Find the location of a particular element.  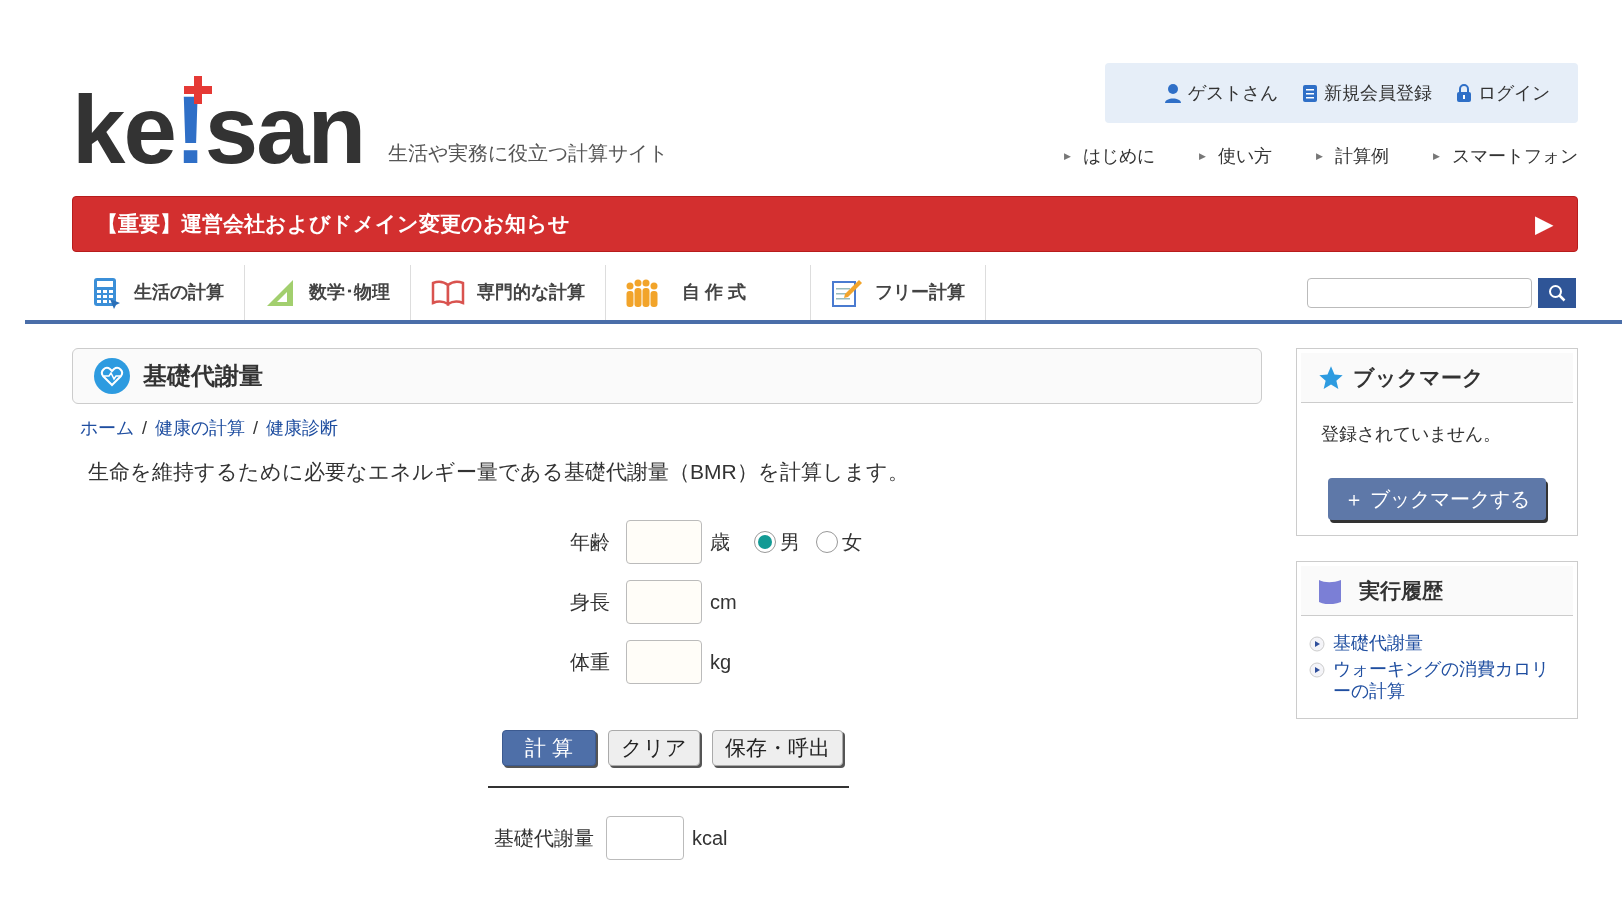

result-label: 基礎代謝量 is located at coordinates (544, 838).